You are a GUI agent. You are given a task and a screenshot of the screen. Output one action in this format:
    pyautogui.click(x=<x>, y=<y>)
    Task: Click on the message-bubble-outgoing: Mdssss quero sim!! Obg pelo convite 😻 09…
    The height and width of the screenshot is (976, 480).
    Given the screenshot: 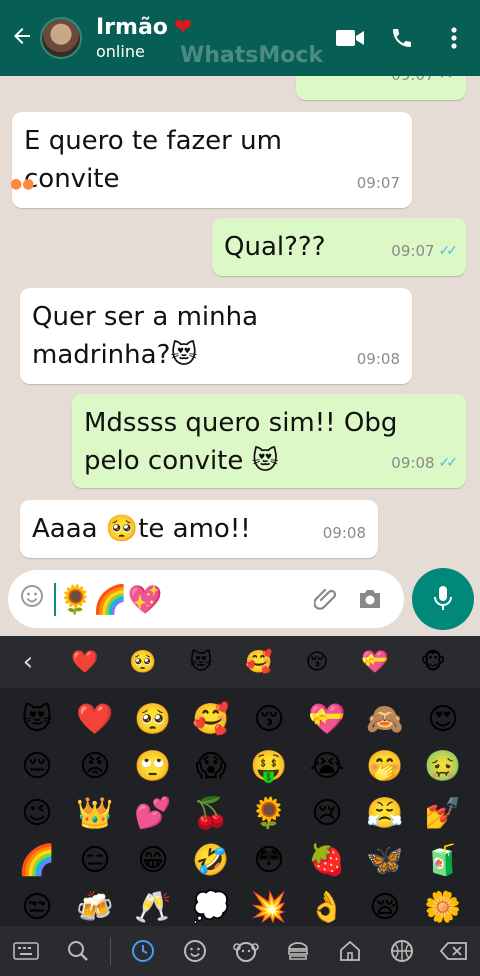 What is the action you would take?
    pyautogui.click(x=269, y=441)
    